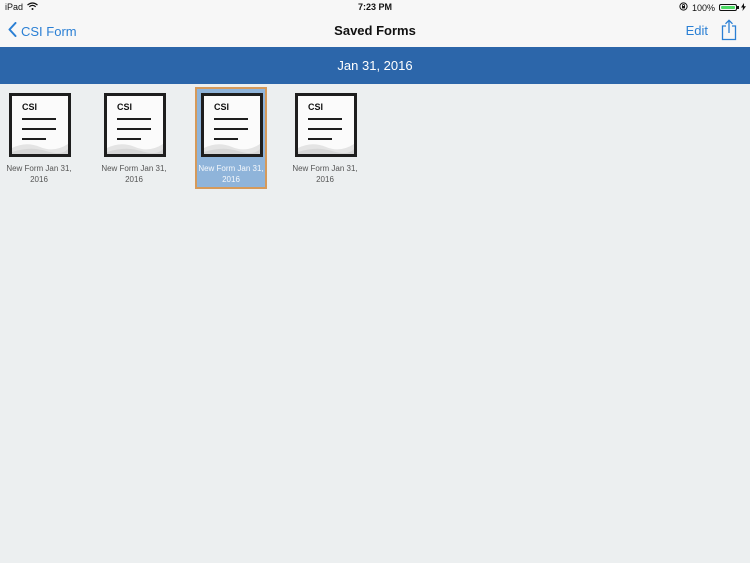  I want to click on battery-percent: 100%, so click(703, 7).